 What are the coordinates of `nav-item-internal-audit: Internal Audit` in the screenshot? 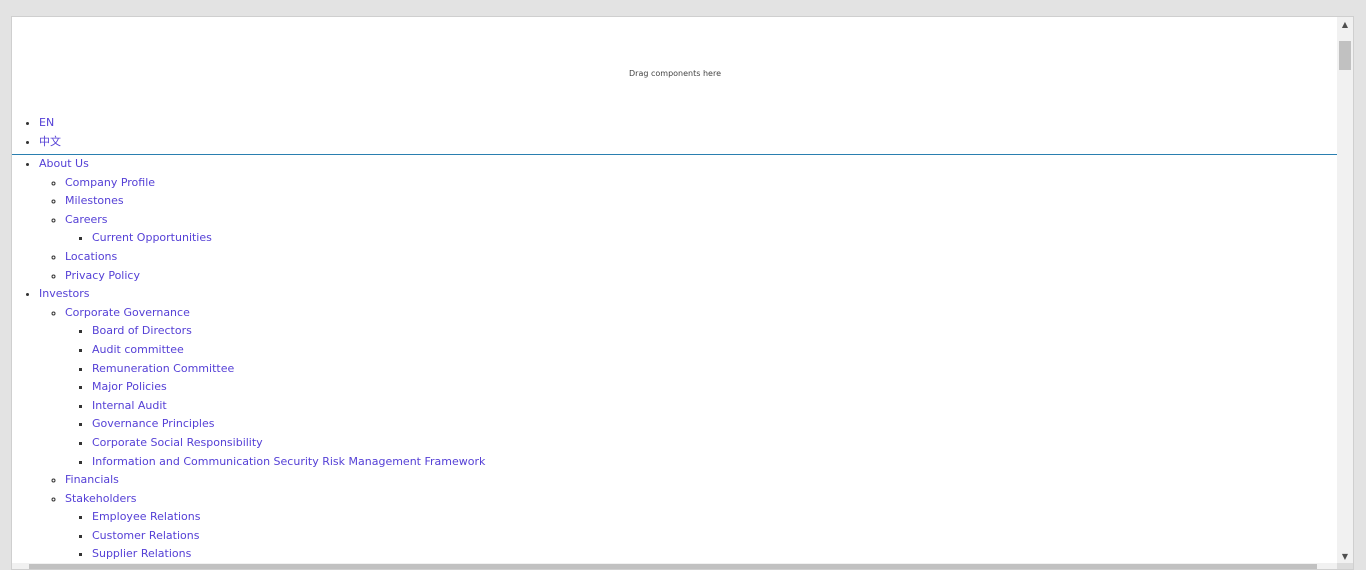 It's located at (715, 406).